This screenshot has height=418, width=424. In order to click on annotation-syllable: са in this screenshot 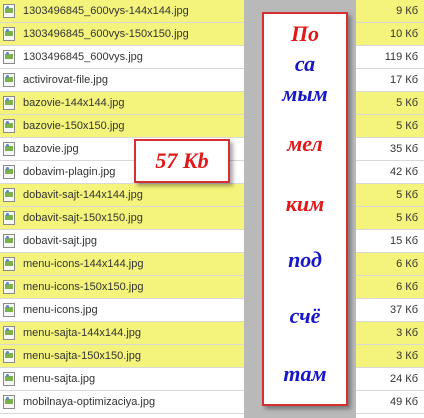, I will do `click(305, 63)`.